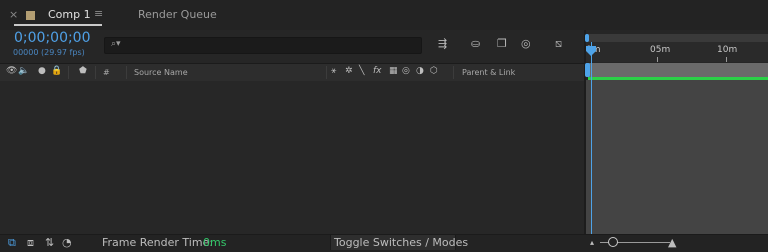 This screenshot has width=768, height=252. What do you see at coordinates (263, 45) in the screenshot?
I see `layer-search-field: ⌕▾` at bounding box center [263, 45].